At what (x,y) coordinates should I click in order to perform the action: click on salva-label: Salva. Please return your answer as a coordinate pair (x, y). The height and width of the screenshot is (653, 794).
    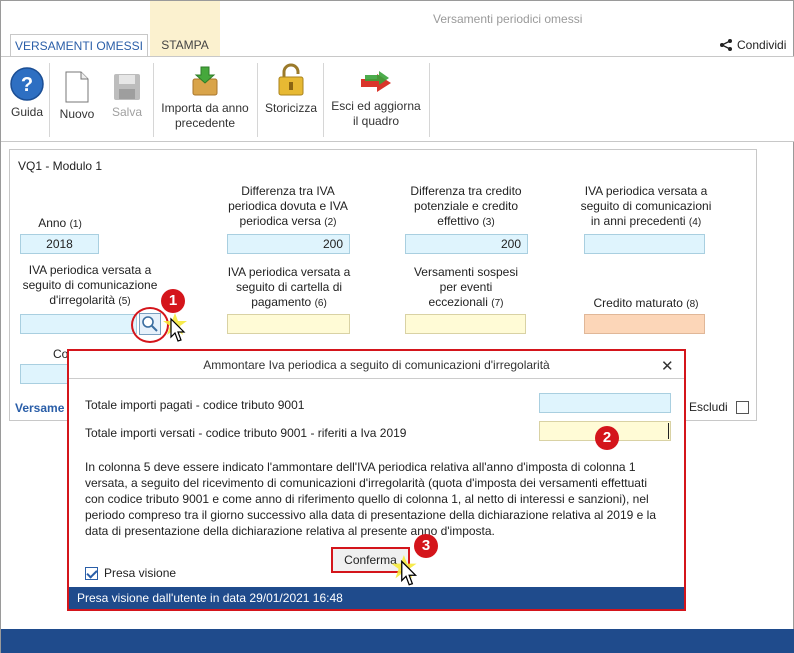
    Looking at the image, I should click on (127, 112).